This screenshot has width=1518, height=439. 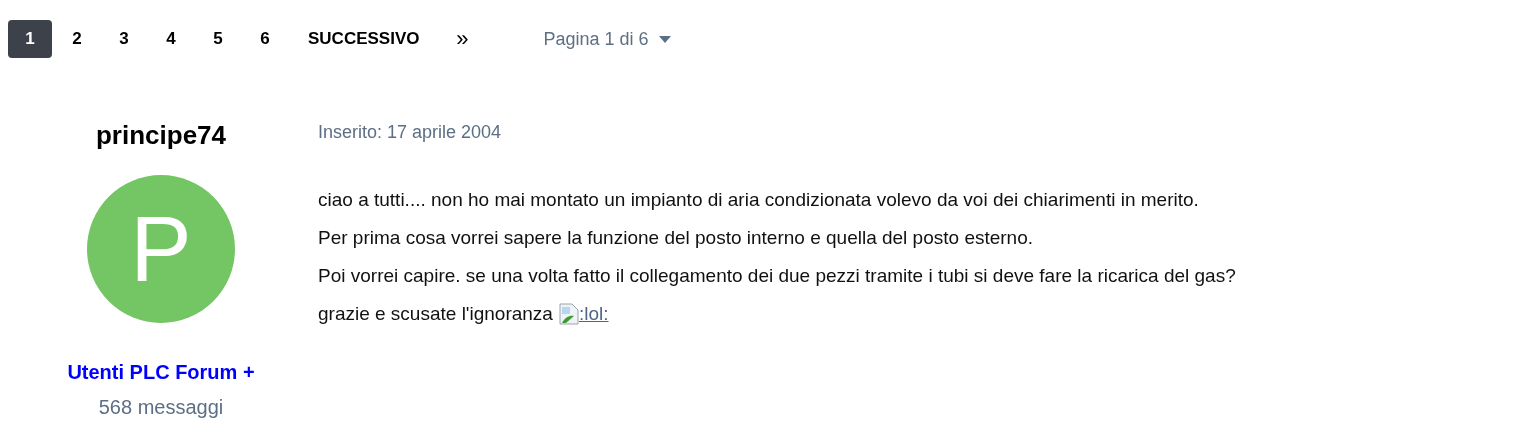 I want to click on post-text: Poi vorrei capire. se una volta fatto il collegamento dei due pezzi tramite i tubi si deve fare la ricarica del gas?, so click(x=777, y=276).